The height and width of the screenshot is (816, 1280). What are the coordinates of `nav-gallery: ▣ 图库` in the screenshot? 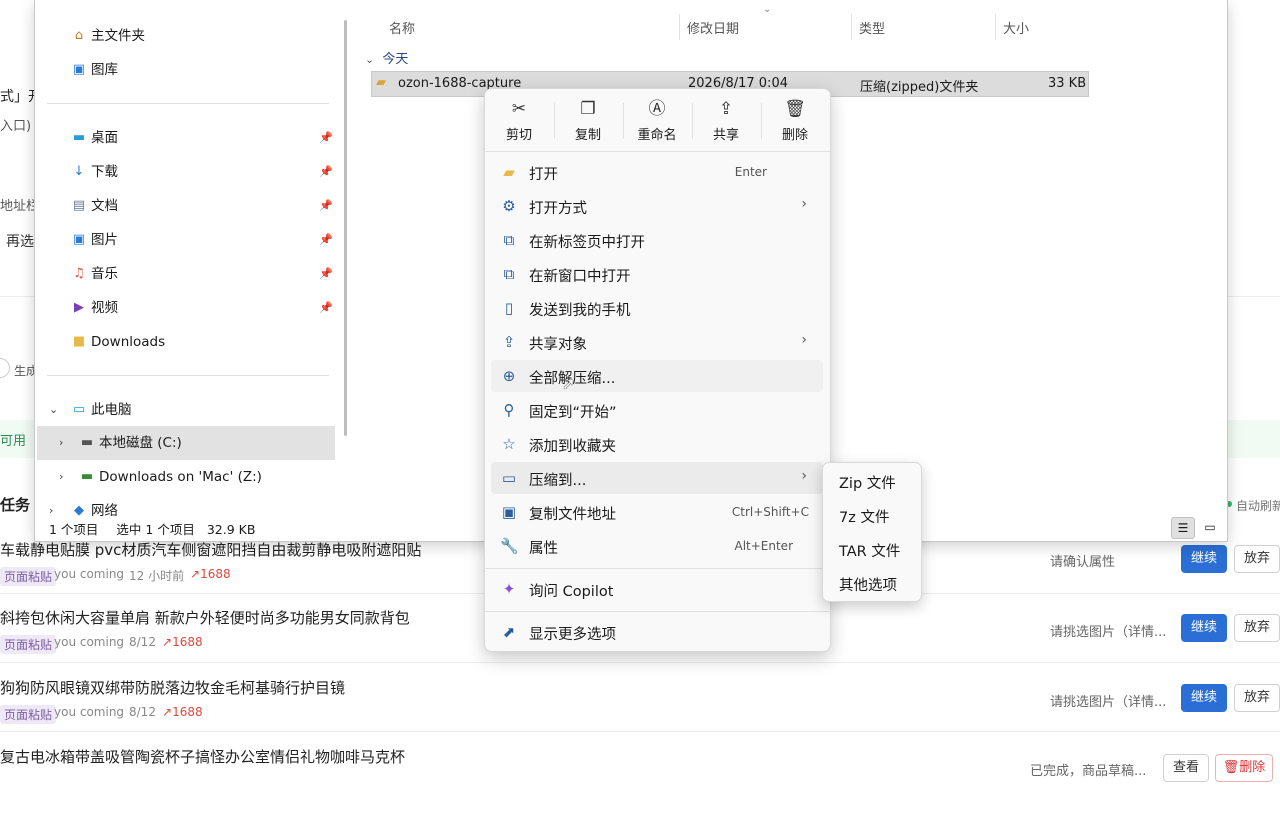 It's located at (185, 70).